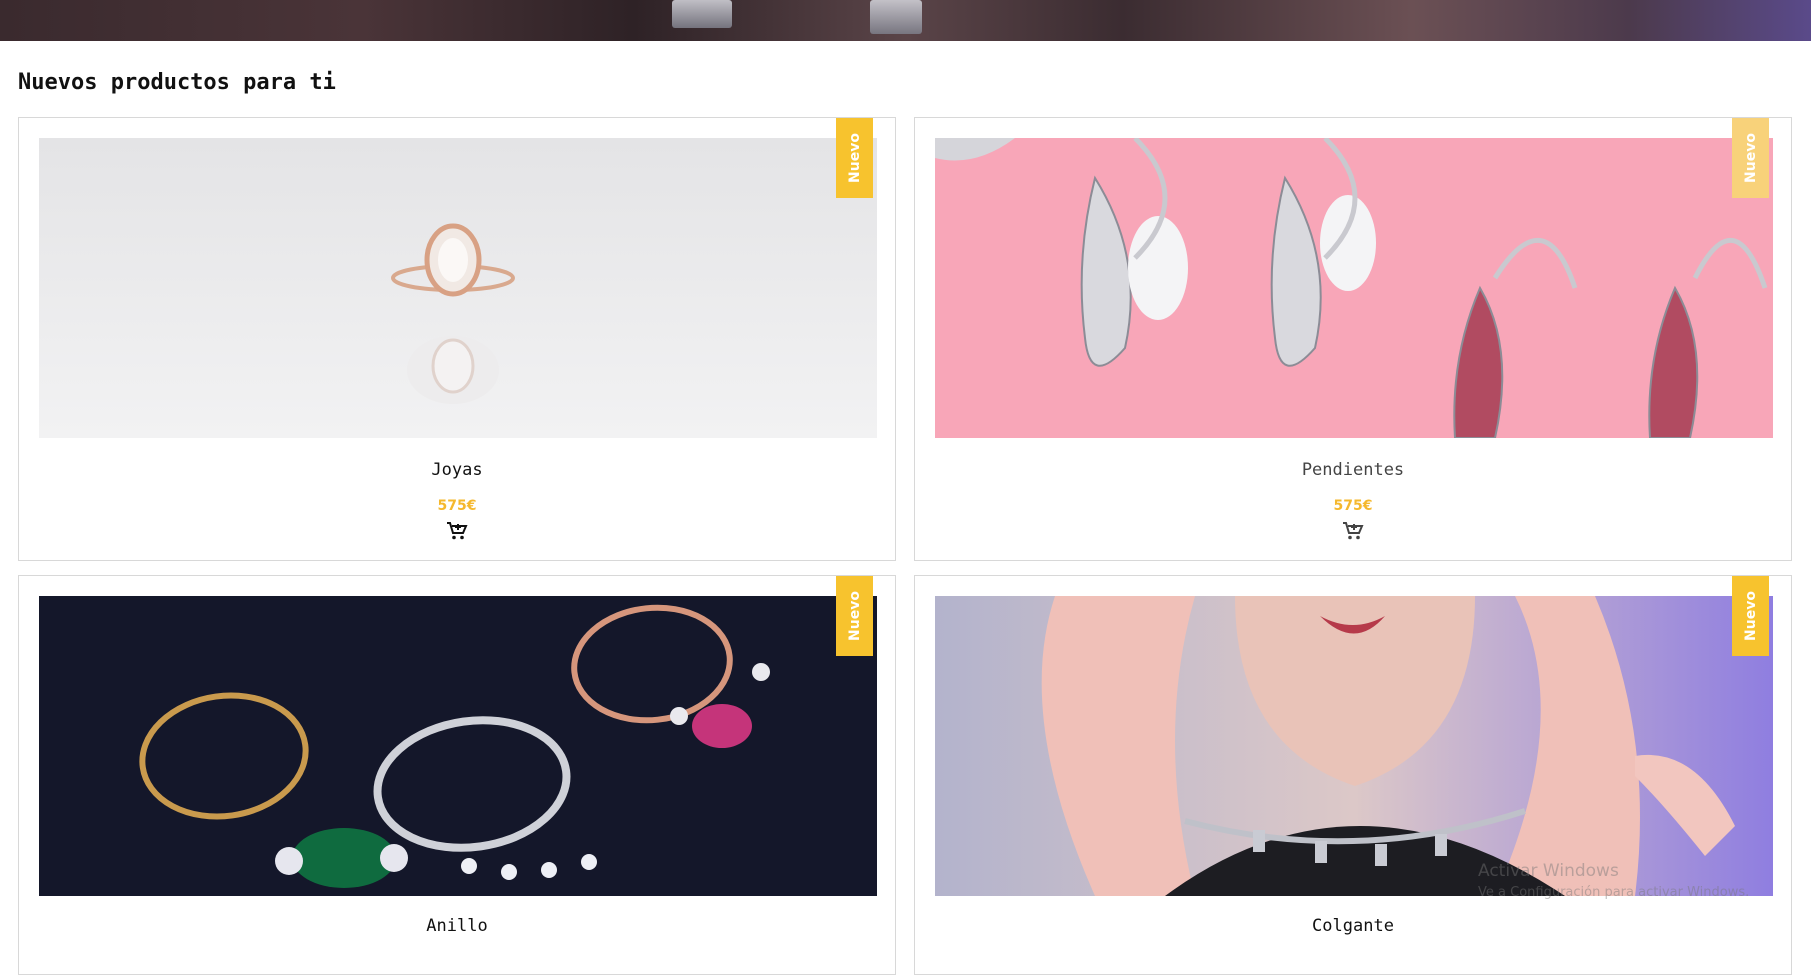 The width and height of the screenshot is (1811, 975). I want to click on product-name: Joyas, so click(457, 470).